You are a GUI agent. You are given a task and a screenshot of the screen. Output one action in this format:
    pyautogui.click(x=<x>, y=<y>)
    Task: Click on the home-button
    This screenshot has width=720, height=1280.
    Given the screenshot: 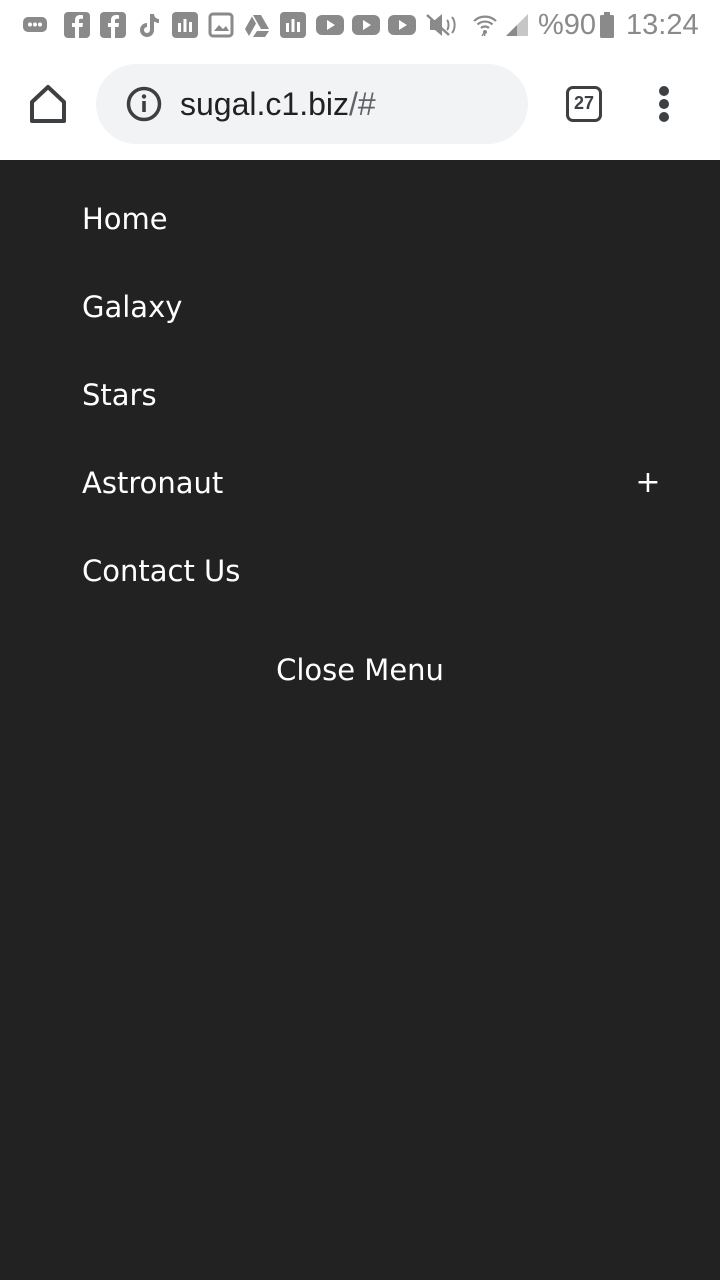 What is the action you would take?
    pyautogui.click(x=48, y=104)
    